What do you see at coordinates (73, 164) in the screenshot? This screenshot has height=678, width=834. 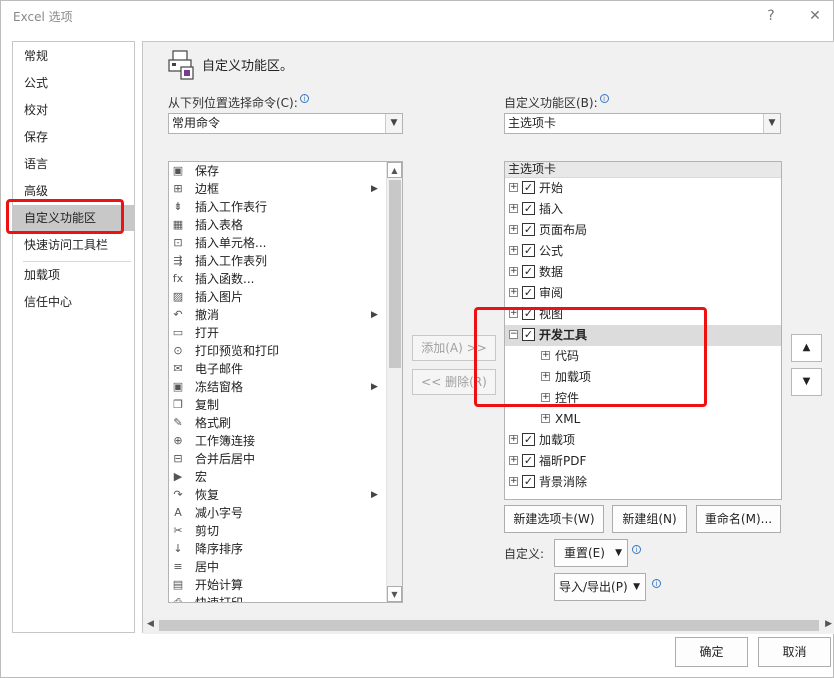 I see `nav-item-language: 语言` at bounding box center [73, 164].